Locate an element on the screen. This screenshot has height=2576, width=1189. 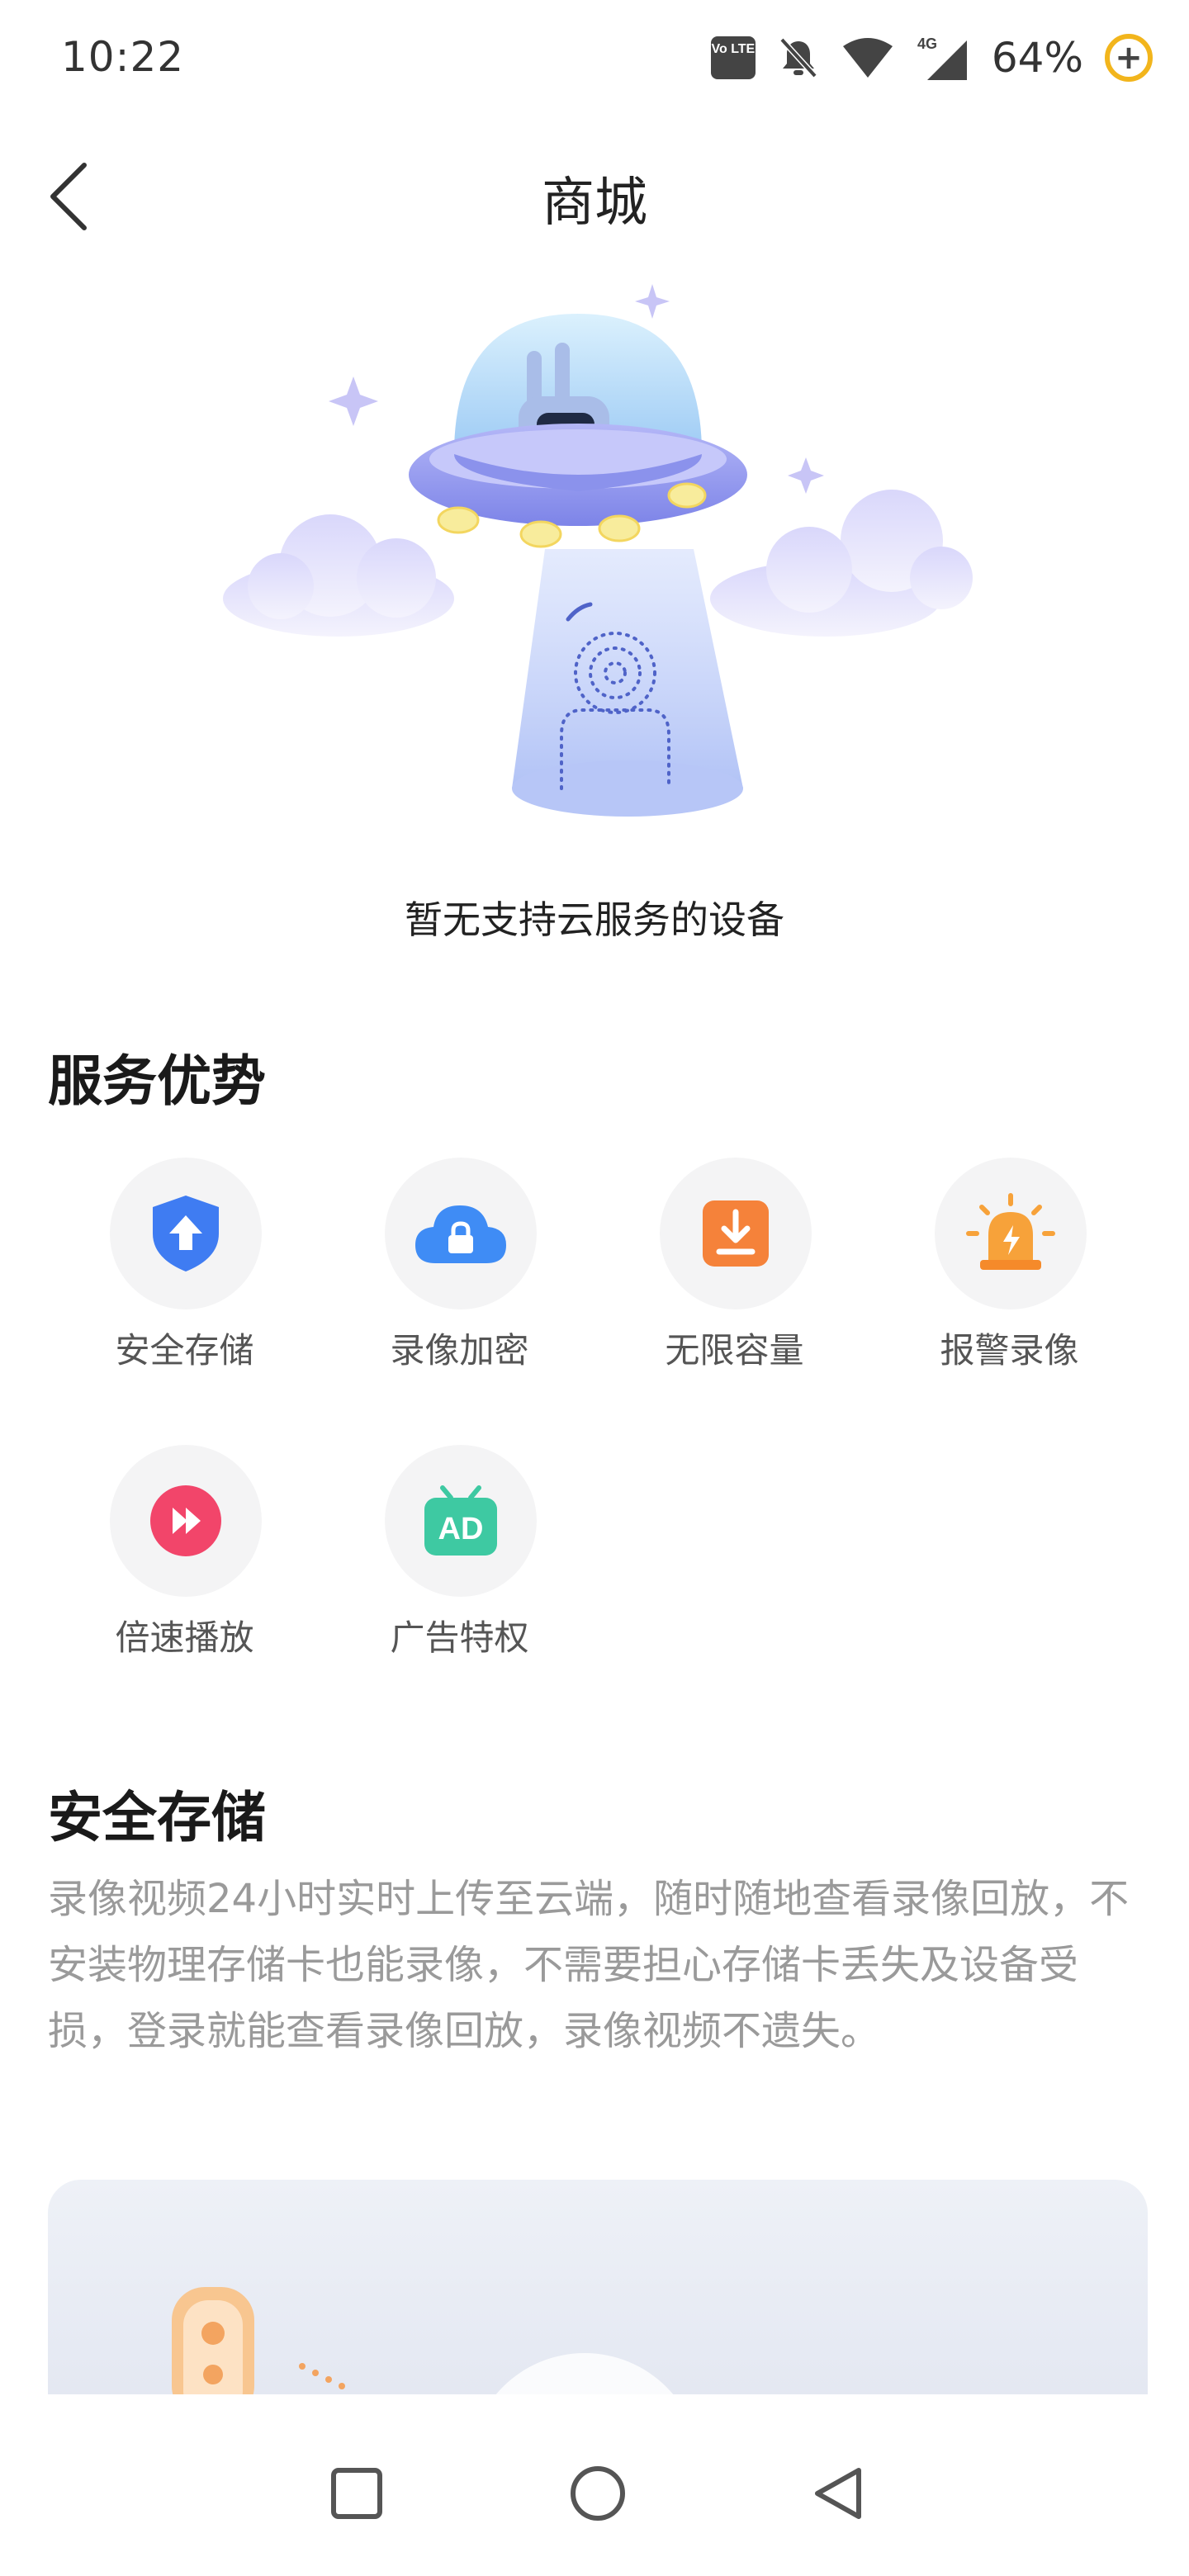
alarm-light-icon is located at coordinates (1010, 1231).